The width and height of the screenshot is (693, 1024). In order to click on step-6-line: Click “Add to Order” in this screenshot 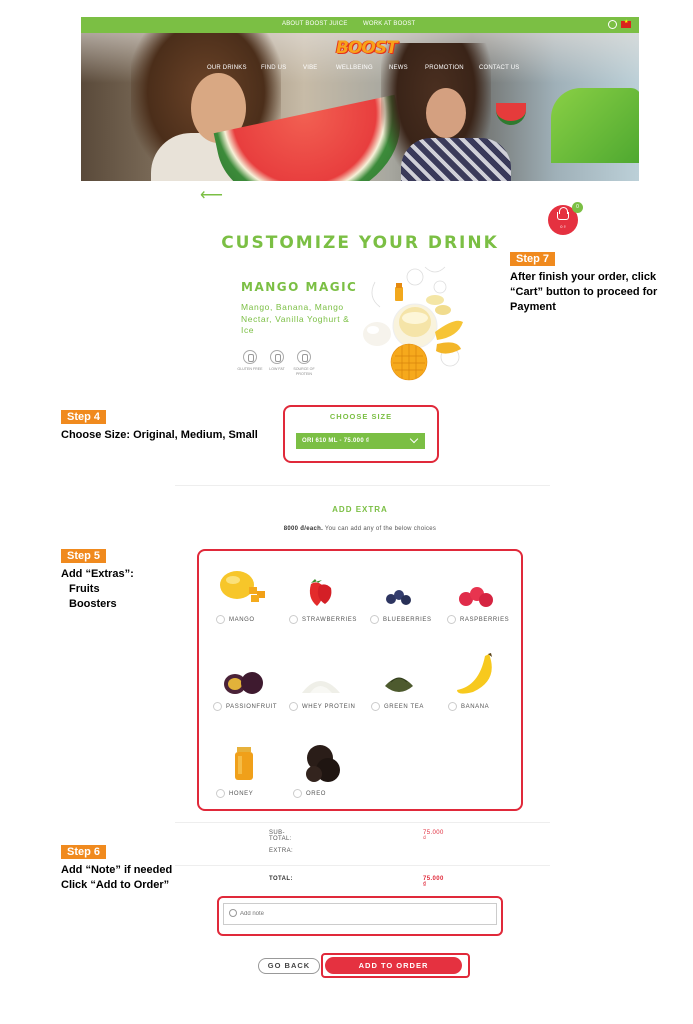, I will do `click(115, 885)`.